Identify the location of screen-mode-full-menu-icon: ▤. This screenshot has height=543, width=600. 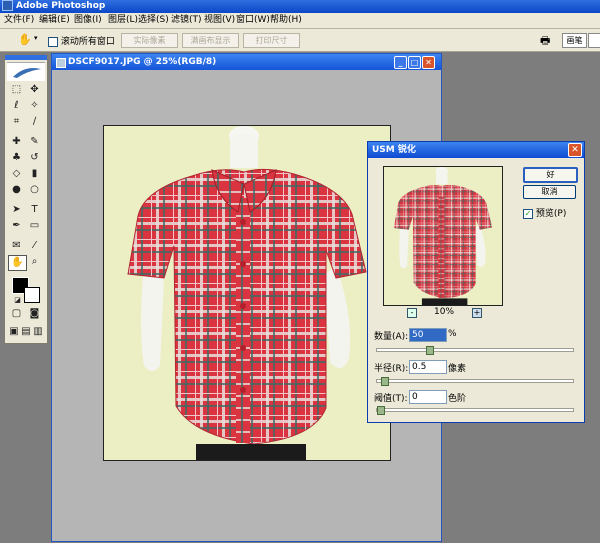
(26, 332).